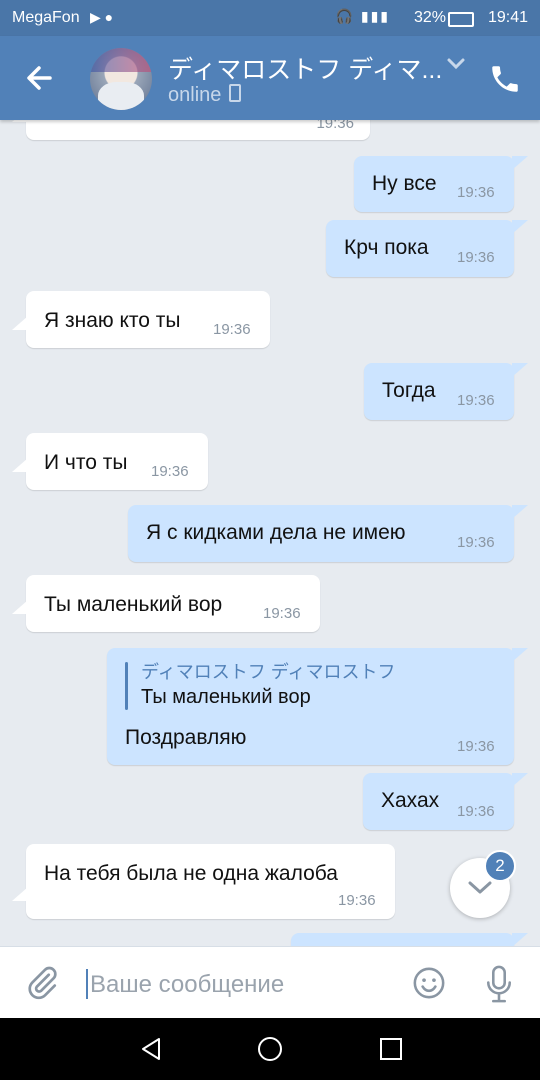 This screenshot has height=1080, width=540. I want to click on message-text: Ты маленький вор, so click(133, 604).